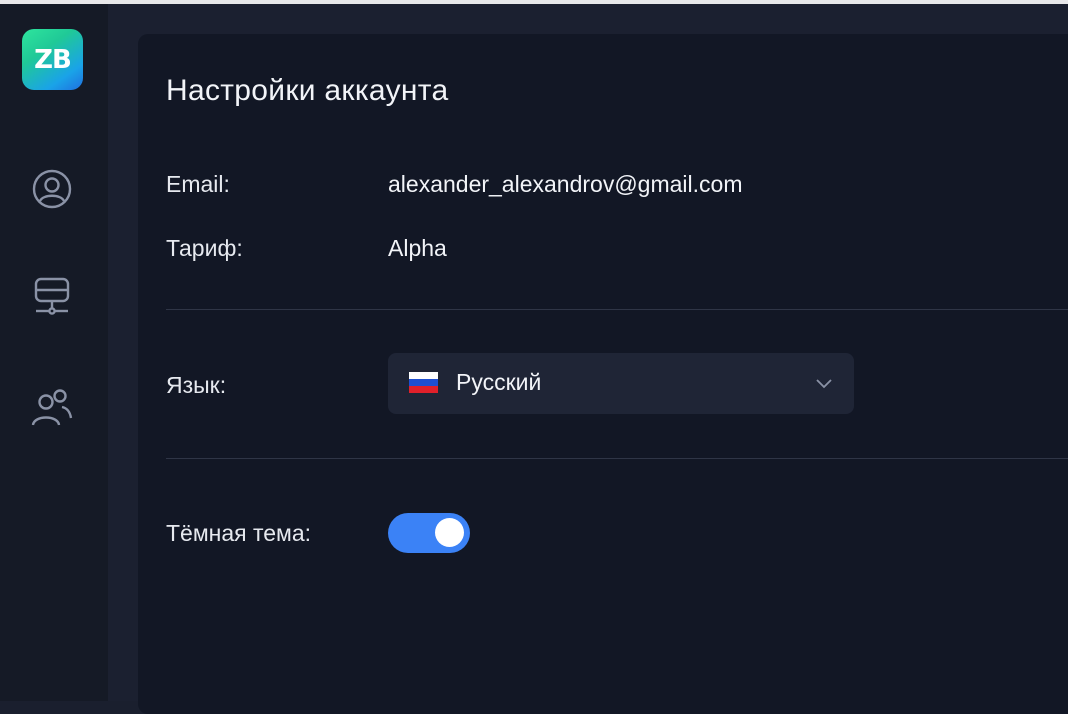  I want to click on sidebar-item-profile, so click(52, 189).